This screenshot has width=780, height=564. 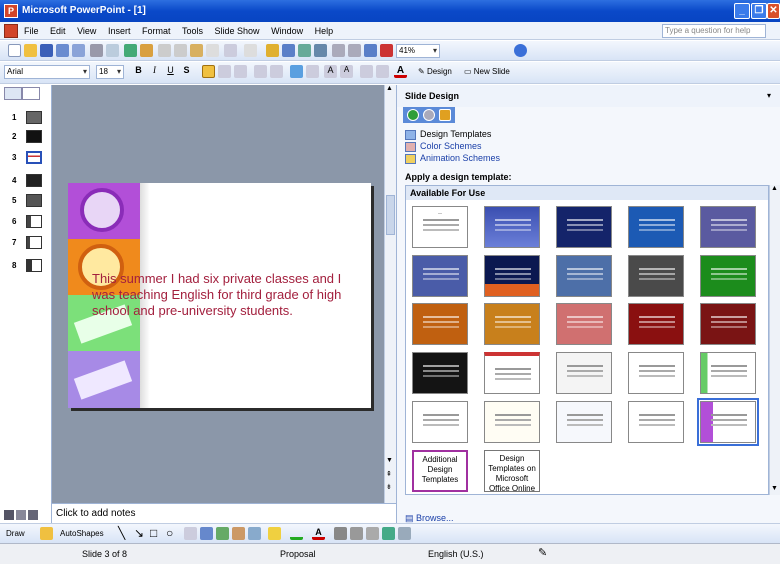 I want to click on shadow-style-icon, so click(x=388, y=533).